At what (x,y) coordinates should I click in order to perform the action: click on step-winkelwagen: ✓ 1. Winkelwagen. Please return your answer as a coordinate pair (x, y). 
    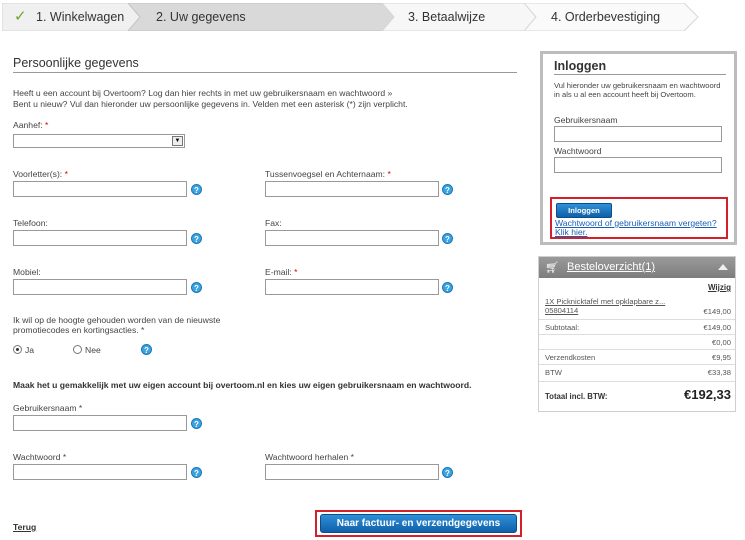
    Looking at the image, I should click on (71, 17).